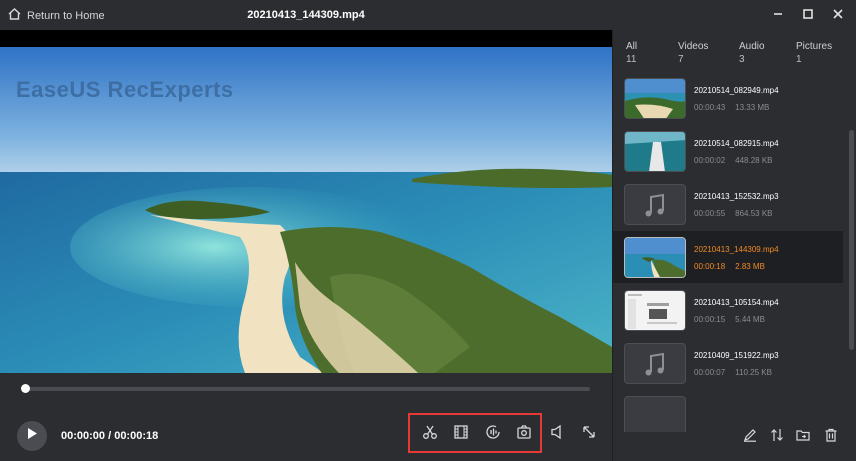 The width and height of the screenshot is (856, 461). I want to click on tab-all: All 11, so click(631, 53).